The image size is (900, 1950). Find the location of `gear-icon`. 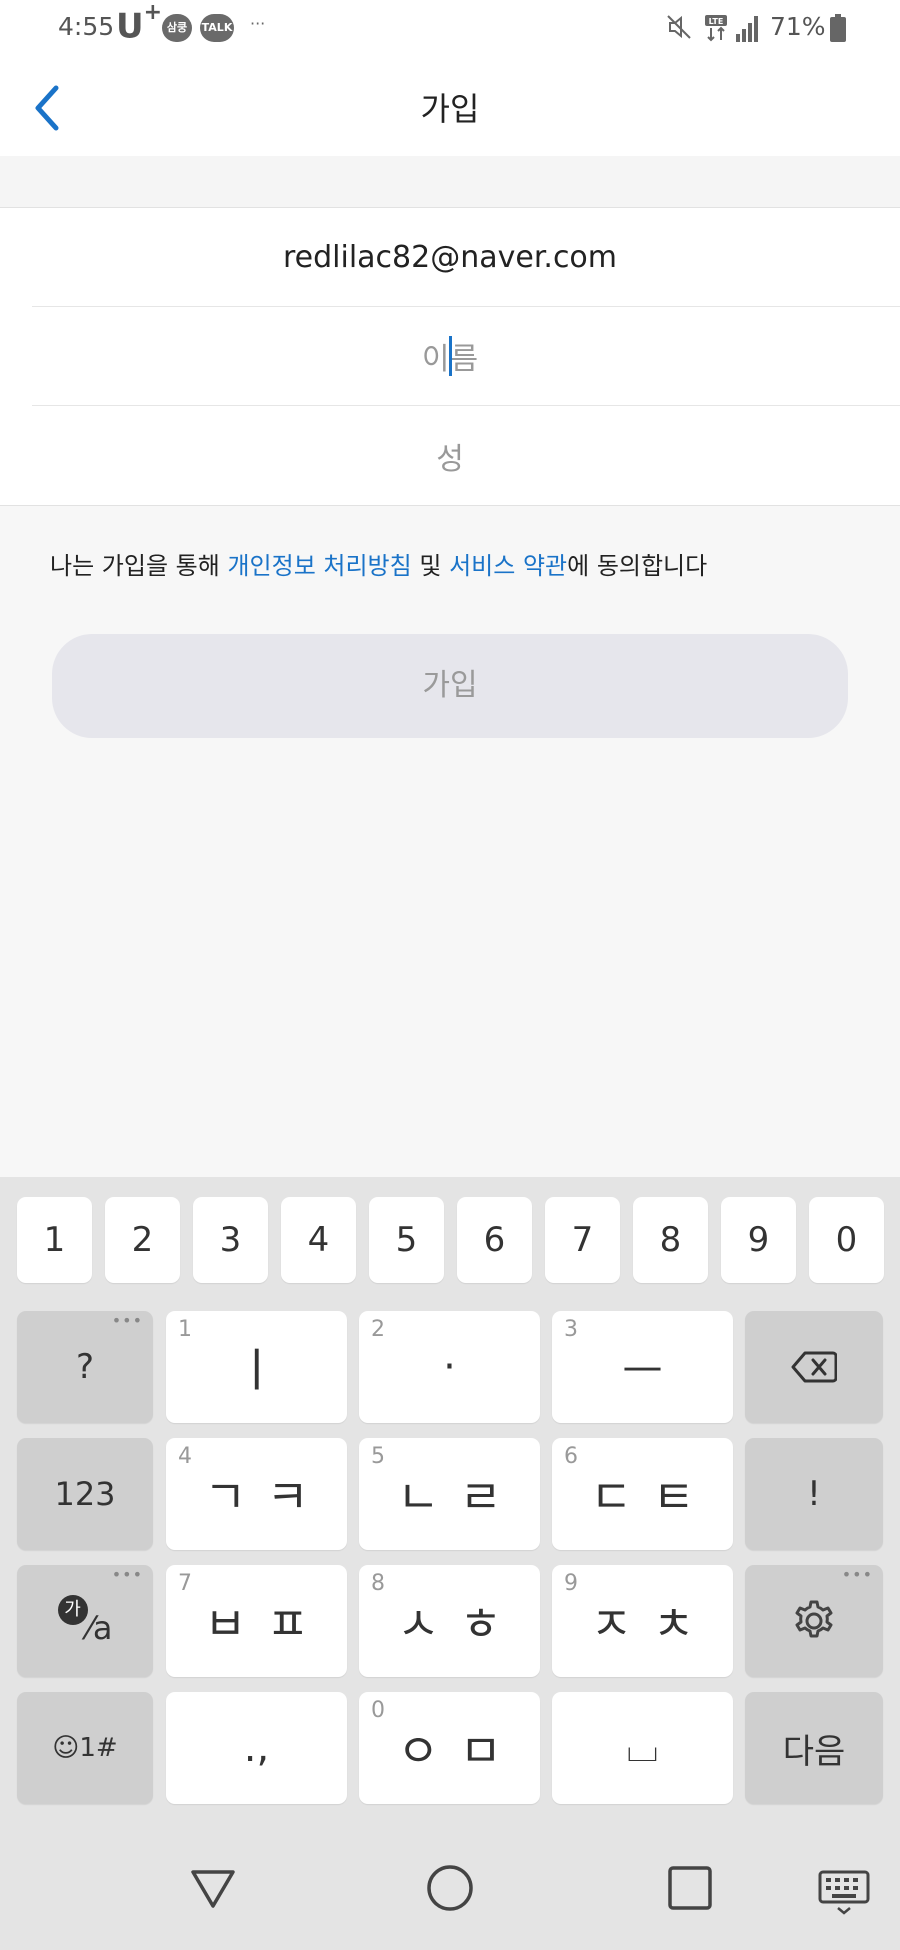

gear-icon is located at coordinates (814, 1619).